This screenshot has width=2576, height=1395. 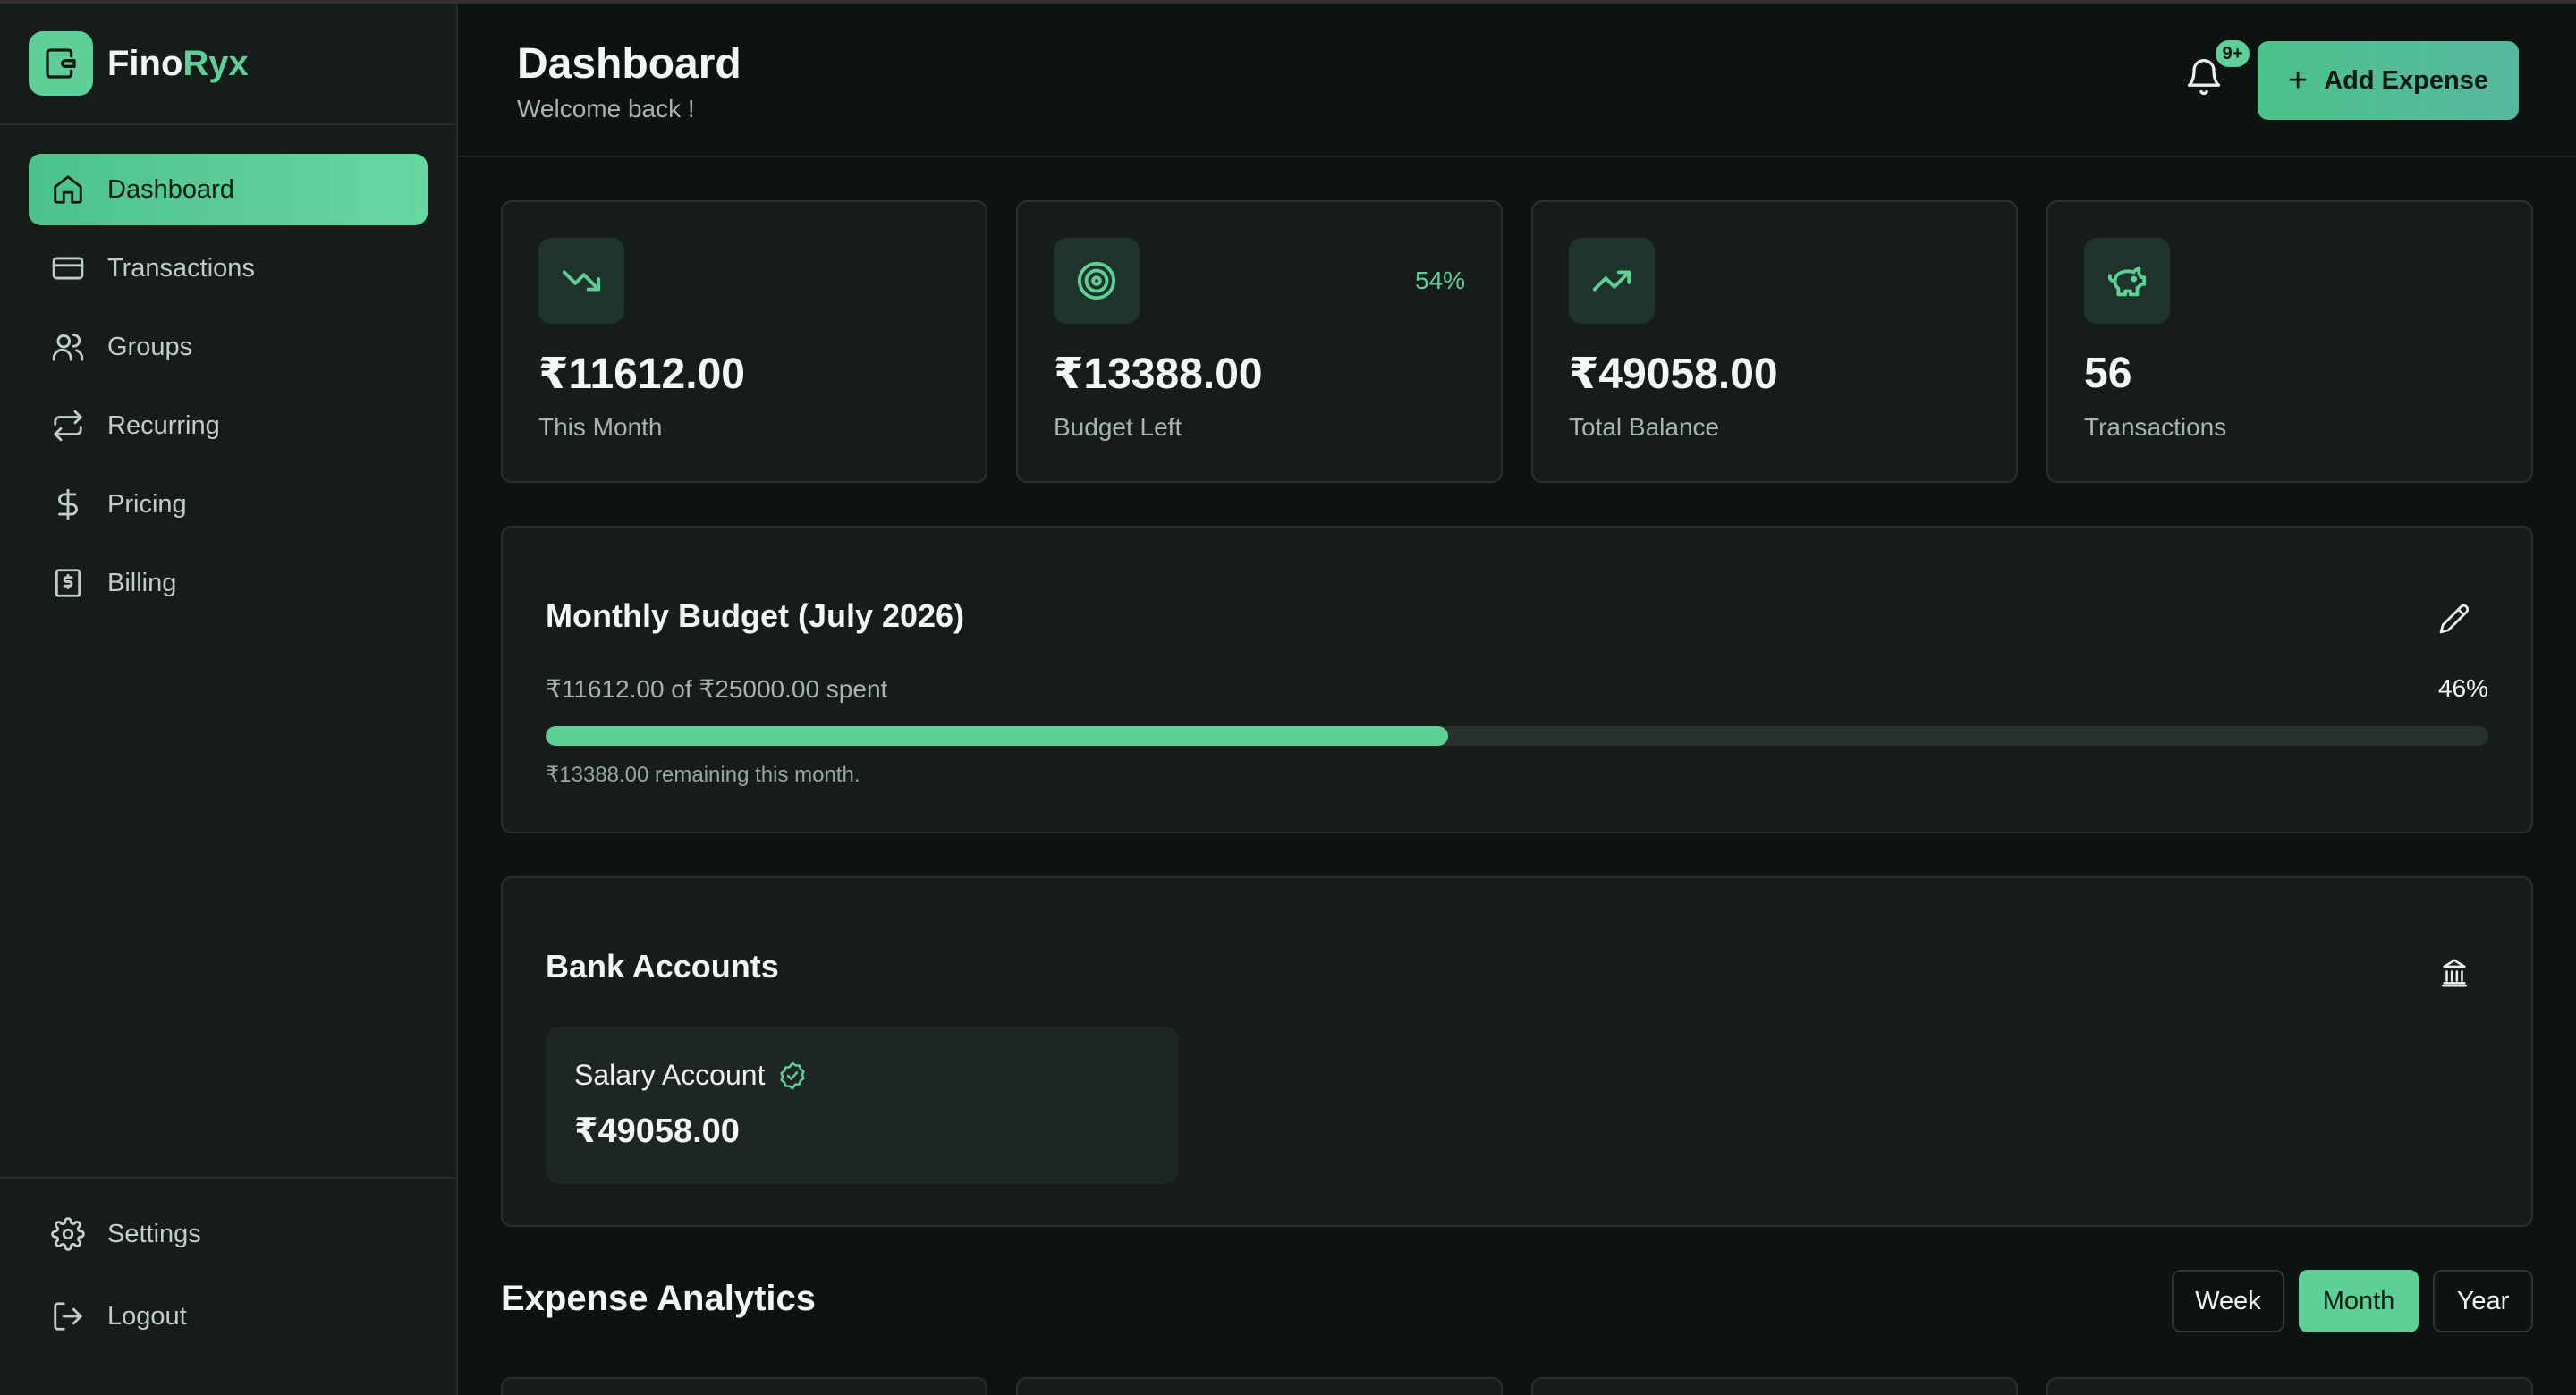 I want to click on stat-value: ₹49058.00, so click(x=1673, y=374).